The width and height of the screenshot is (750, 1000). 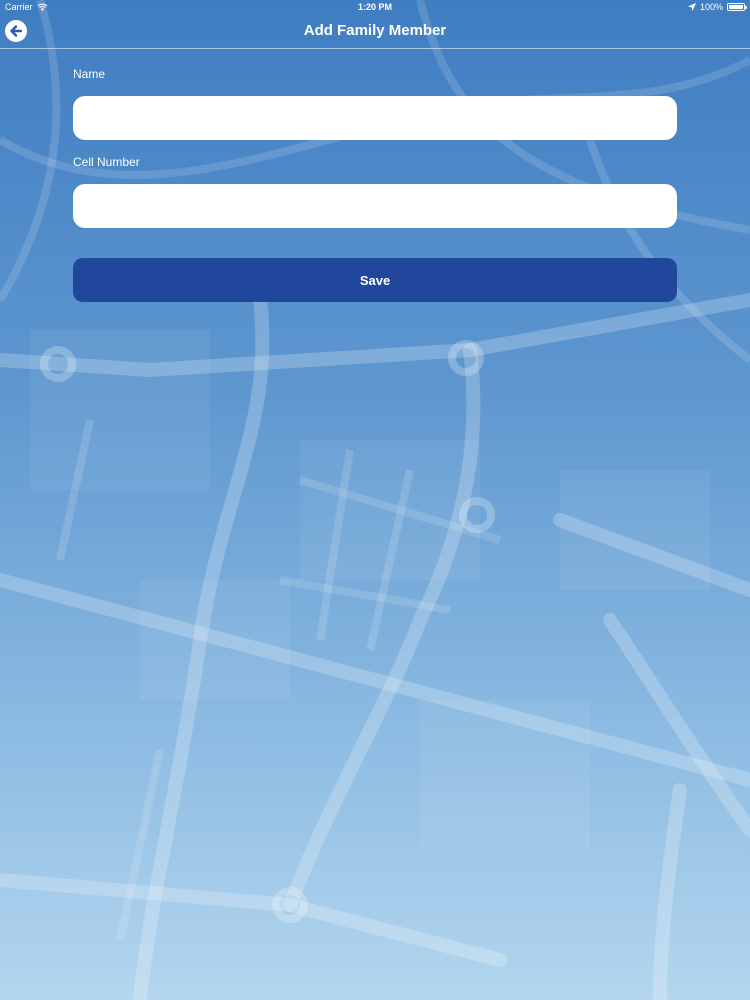 What do you see at coordinates (106, 162) in the screenshot?
I see `cell-number-label: Cell Number` at bounding box center [106, 162].